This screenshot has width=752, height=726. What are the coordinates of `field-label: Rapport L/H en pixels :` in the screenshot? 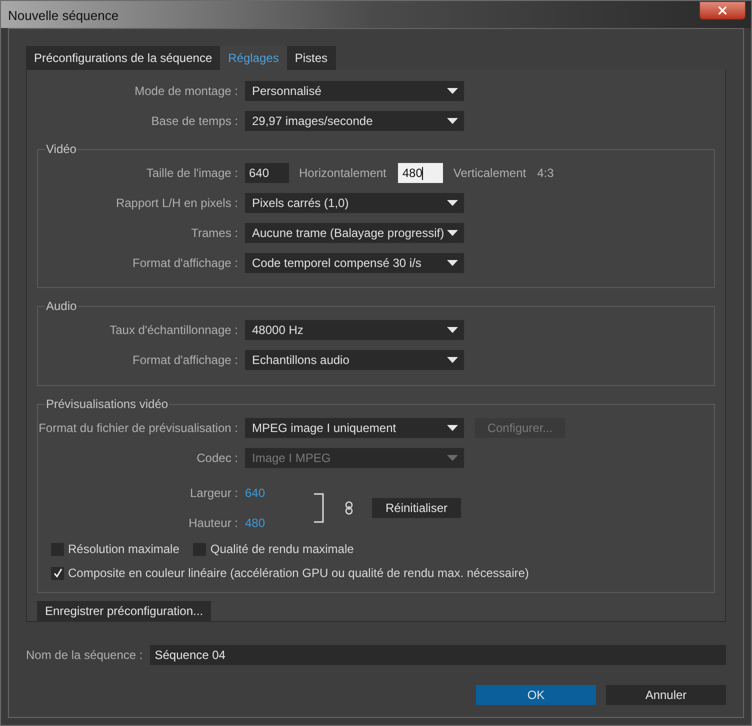 It's located at (177, 203).